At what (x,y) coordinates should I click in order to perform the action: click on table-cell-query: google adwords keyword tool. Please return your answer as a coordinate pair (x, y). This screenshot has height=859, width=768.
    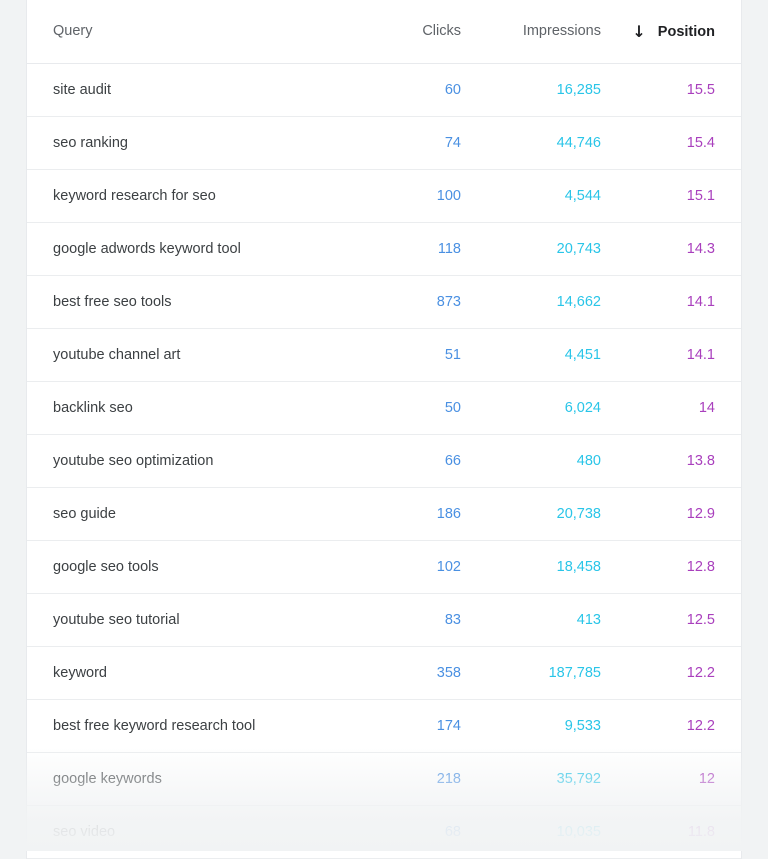
    Looking at the image, I should click on (192, 248).